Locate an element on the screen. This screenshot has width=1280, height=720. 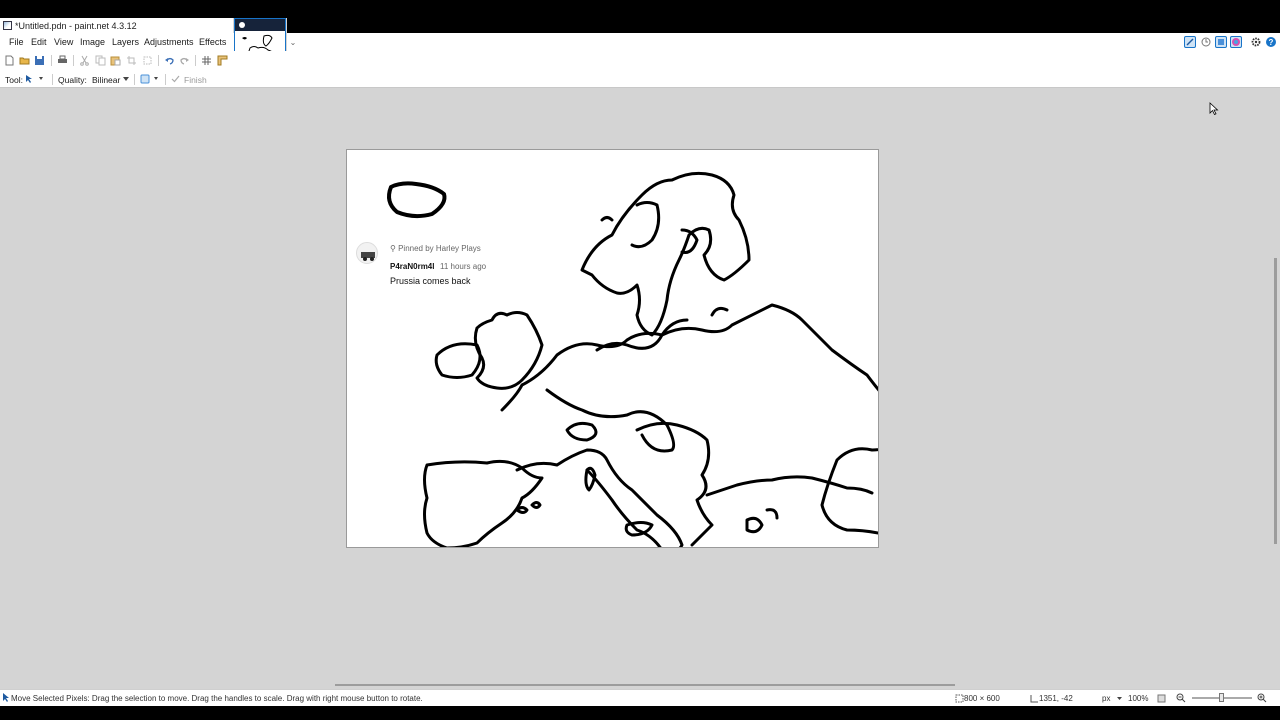
menu-view: View is located at coordinates (63, 42).